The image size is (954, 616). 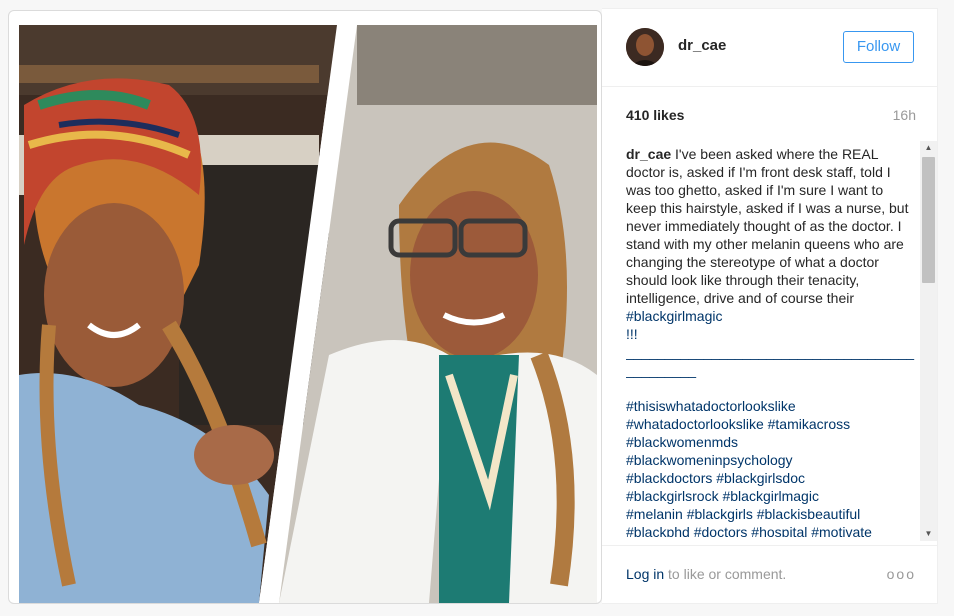 I want to click on caption-hashtag: #blackgirlmagic, so click(x=674, y=316).